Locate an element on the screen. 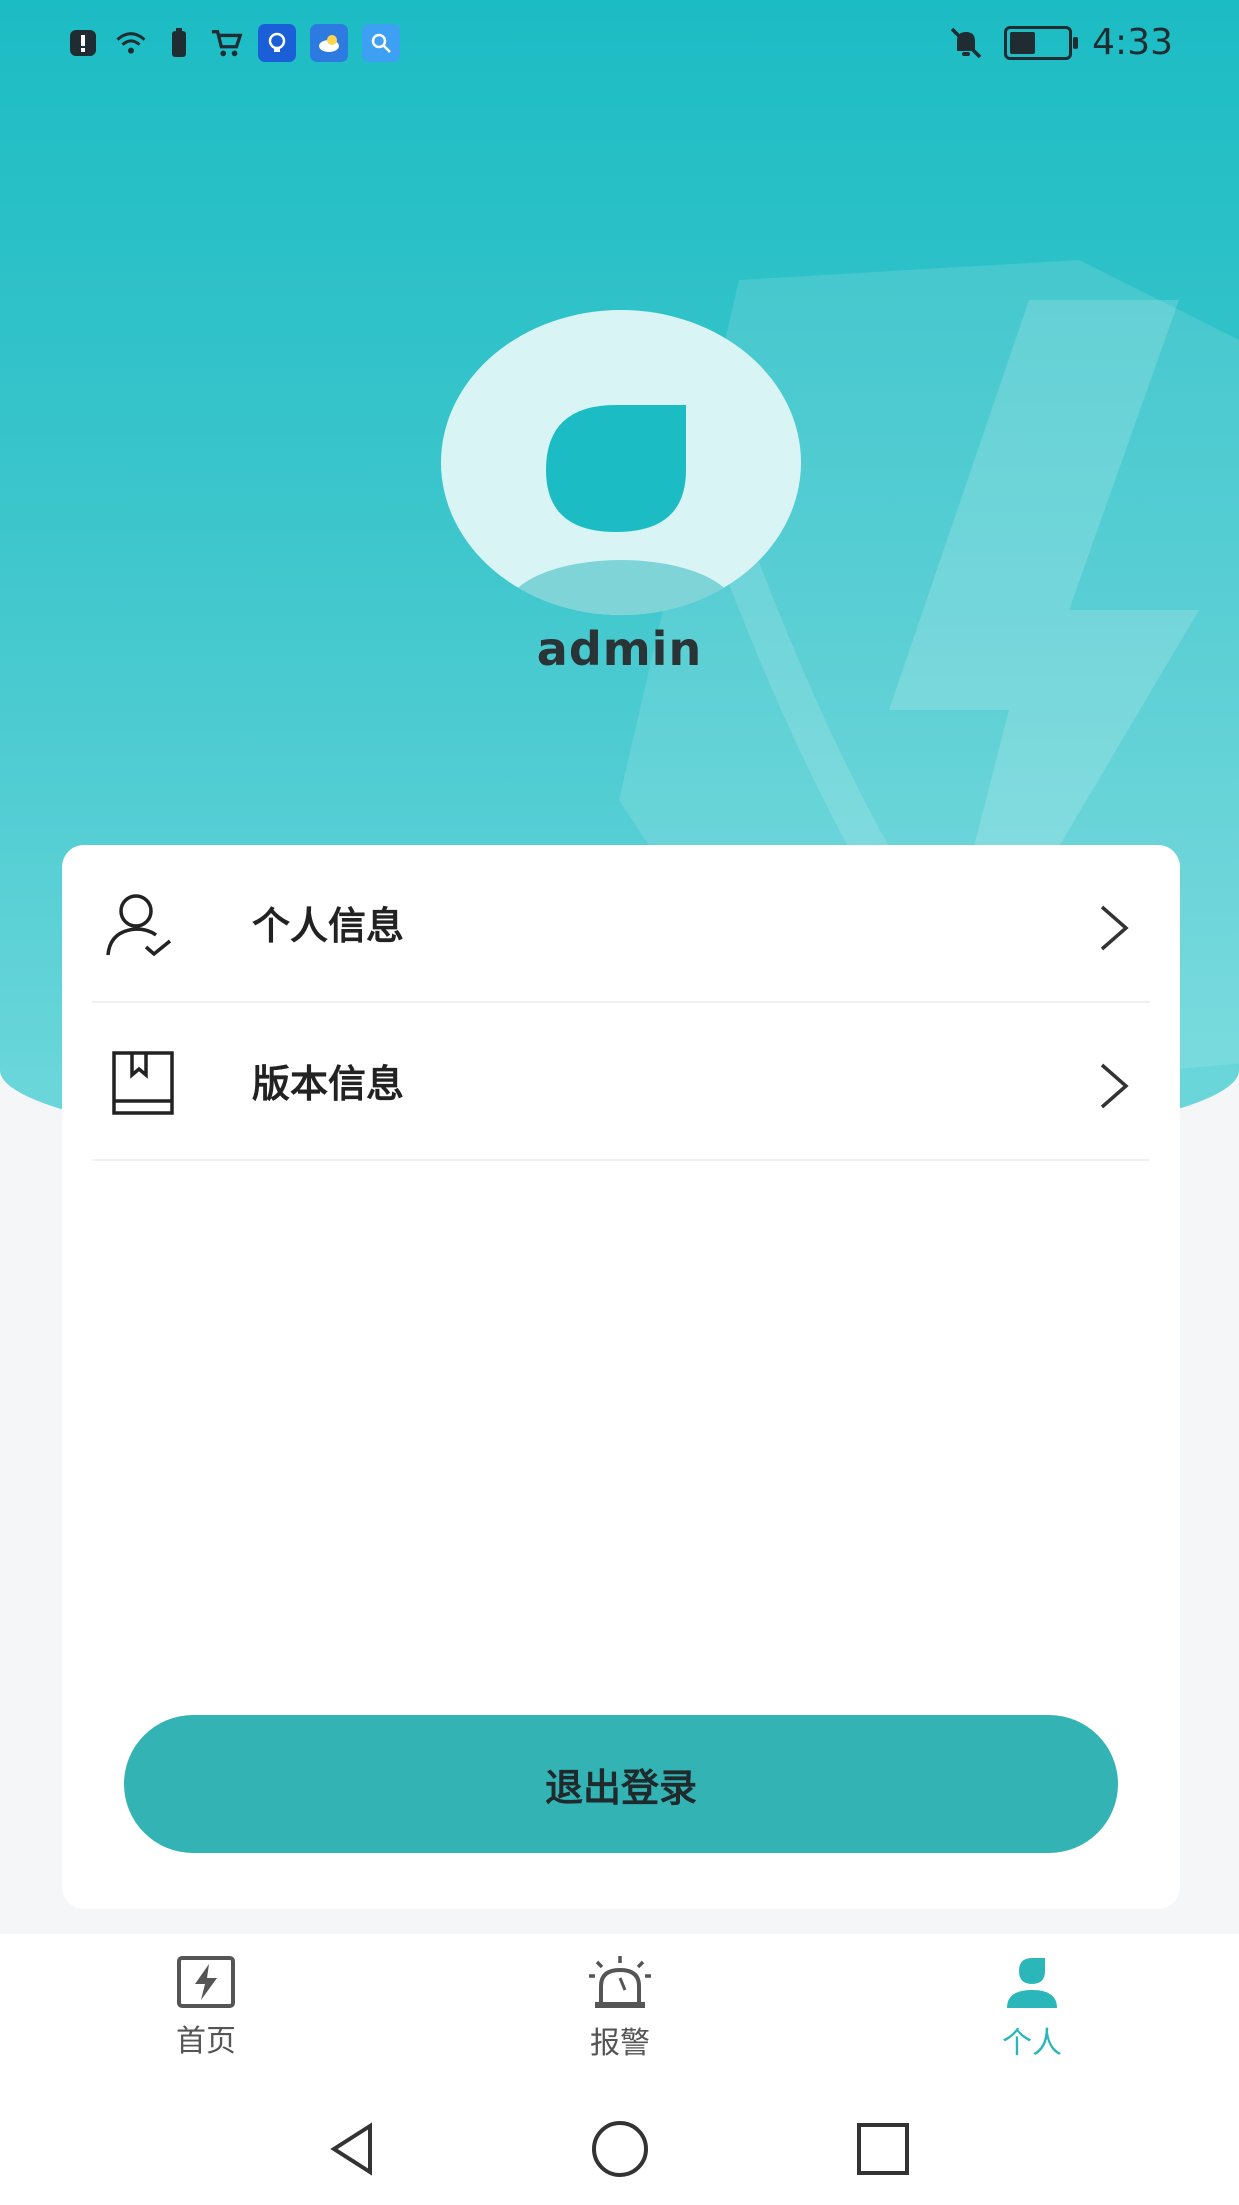  menu-item-label: 版本信息 is located at coordinates (328, 1084).